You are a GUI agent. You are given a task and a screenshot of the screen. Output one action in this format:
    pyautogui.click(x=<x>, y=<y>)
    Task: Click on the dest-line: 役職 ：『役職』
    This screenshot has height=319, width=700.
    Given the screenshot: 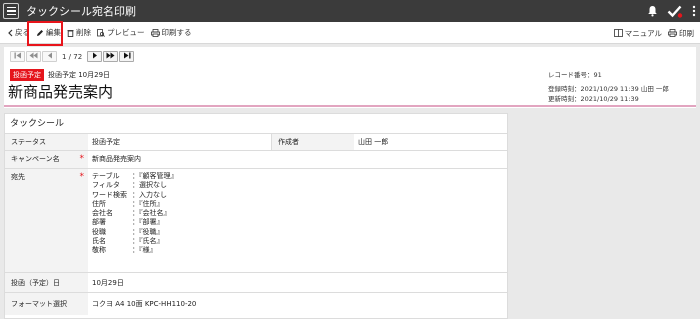 What is the action you would take?
    pyautogui.click(x=128, y=231)
    